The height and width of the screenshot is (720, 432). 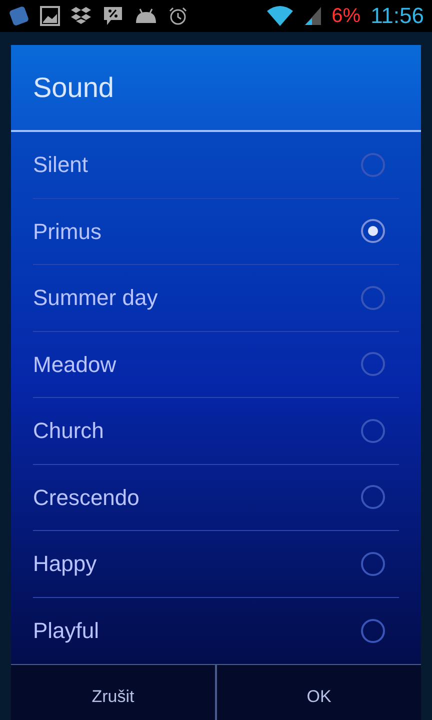 What do you see at coordinates (81, 16) in the screenshot?
I see `dropbox-icon` at bounding box center [81, 16].